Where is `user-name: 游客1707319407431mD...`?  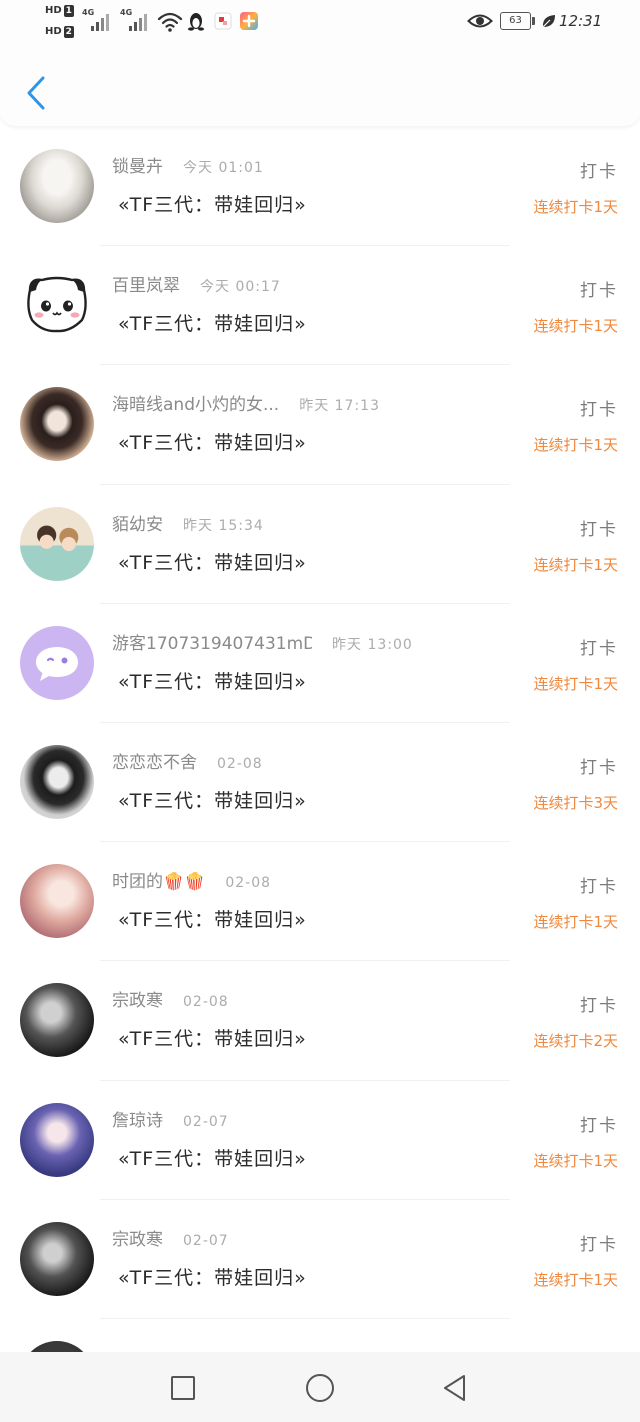
user-name: 游客1707319407431mD... is located at coordinates (212, 643).